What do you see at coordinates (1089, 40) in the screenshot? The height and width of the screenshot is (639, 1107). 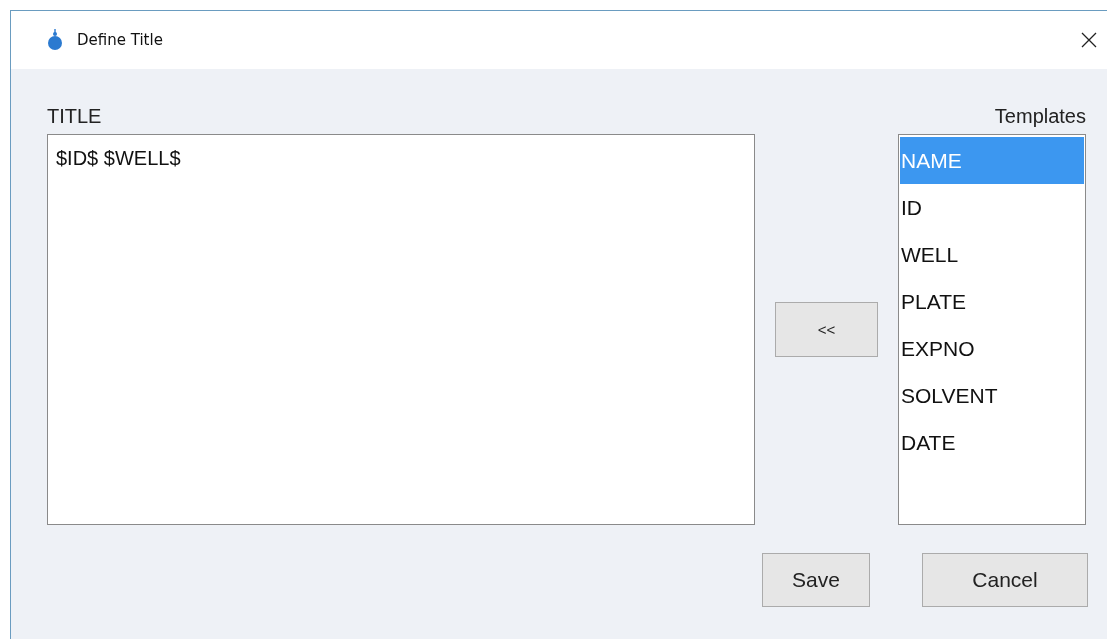 I see `close-icon` at bounding box center [1089, 40].